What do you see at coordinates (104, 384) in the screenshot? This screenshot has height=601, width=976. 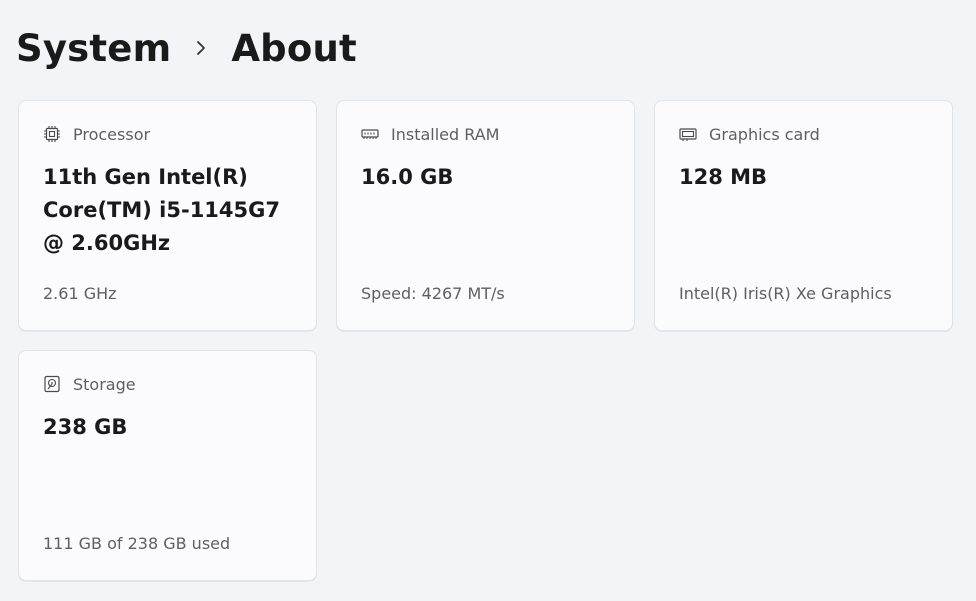 I see `storage-label: Storage` at bounding box center [104, 384].